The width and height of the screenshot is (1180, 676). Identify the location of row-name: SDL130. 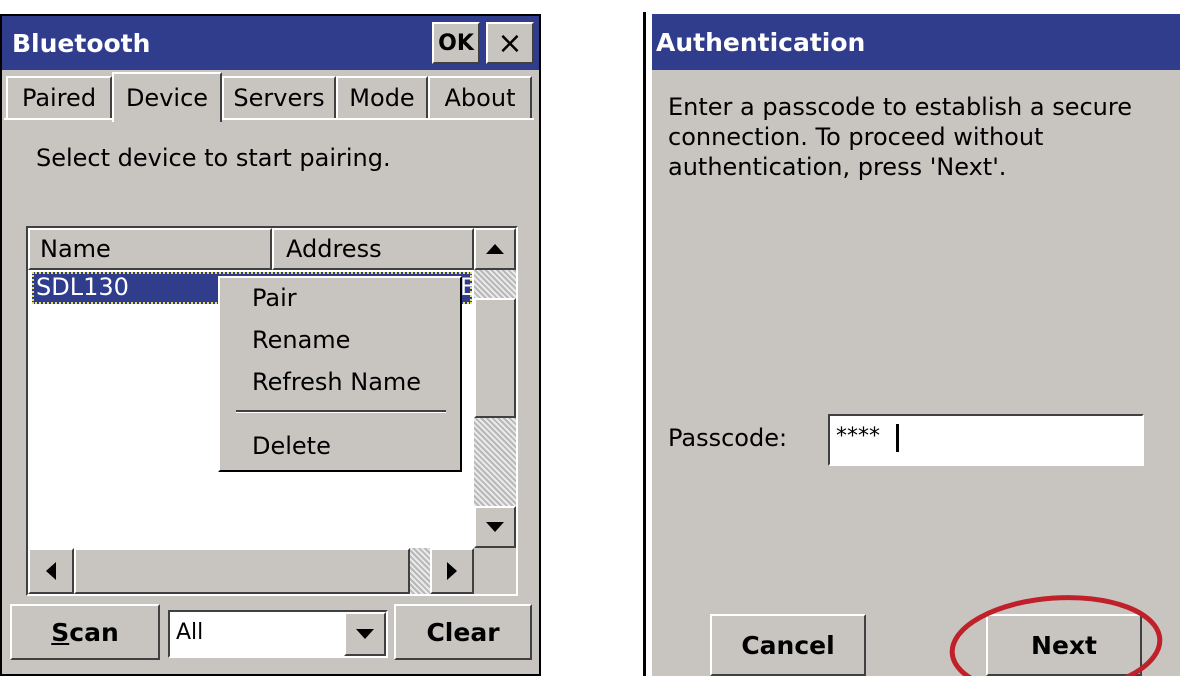
(82, 287).